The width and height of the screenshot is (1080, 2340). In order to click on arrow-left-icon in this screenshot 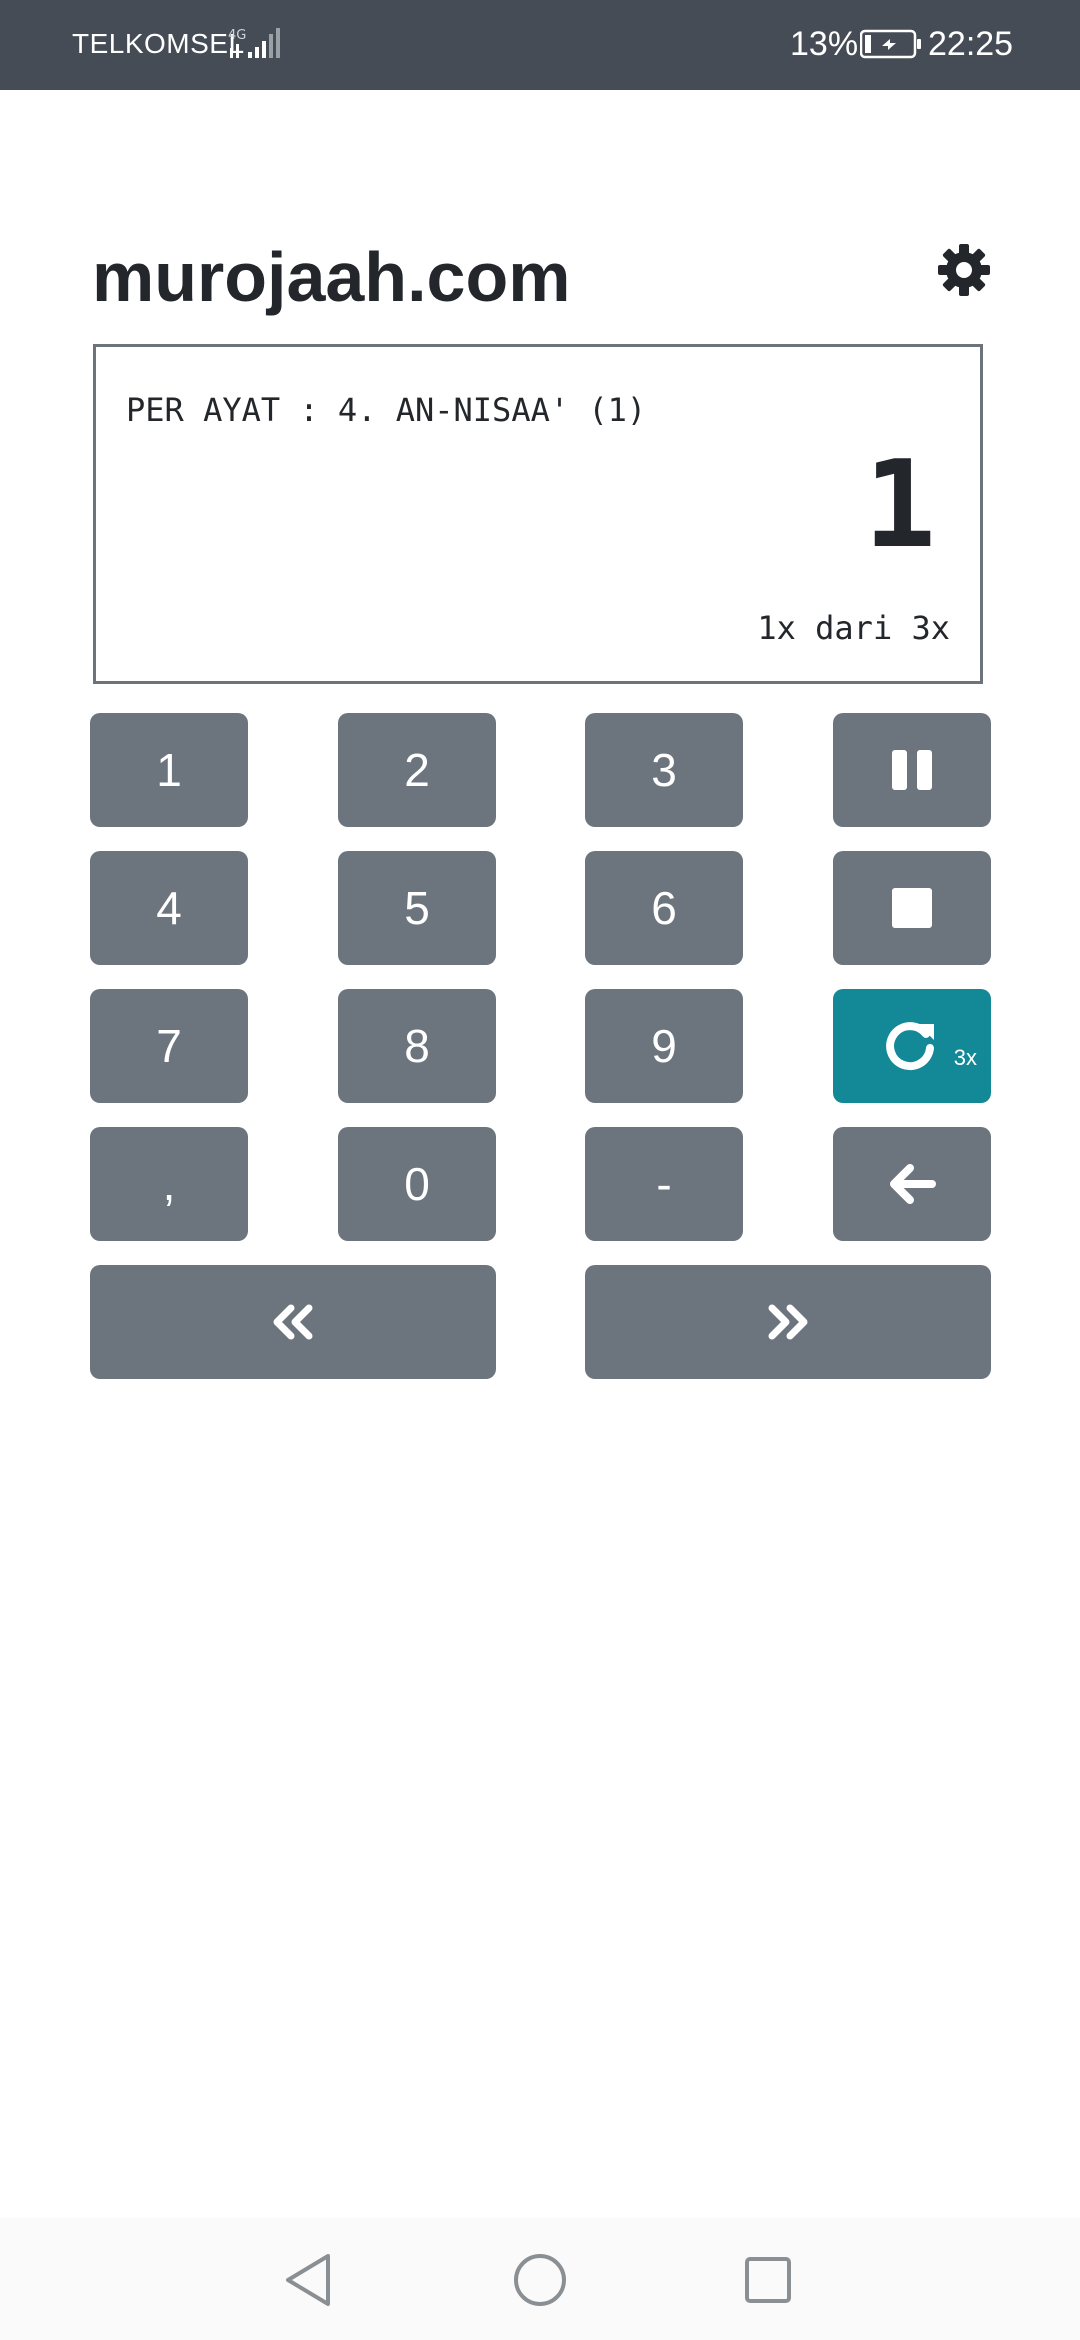, I will do `click(913, 1184)`.